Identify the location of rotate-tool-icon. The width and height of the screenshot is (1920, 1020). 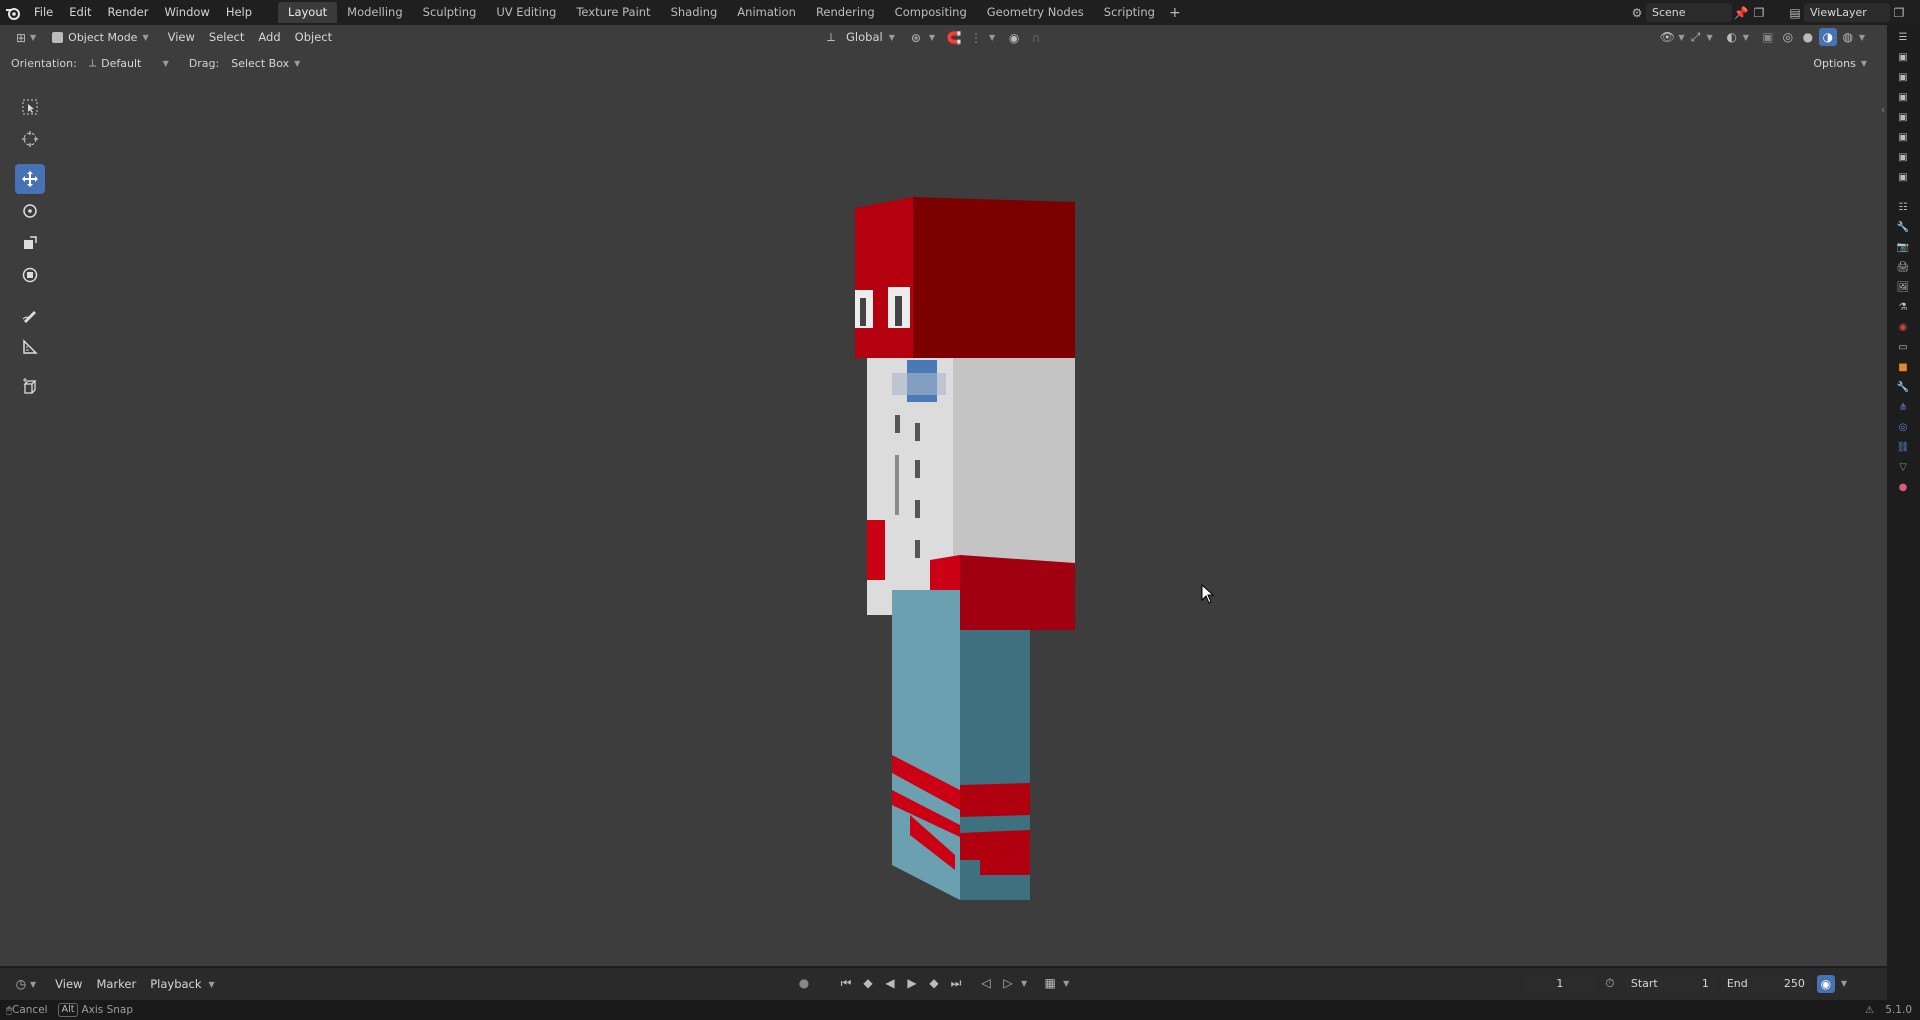
(30, 211).